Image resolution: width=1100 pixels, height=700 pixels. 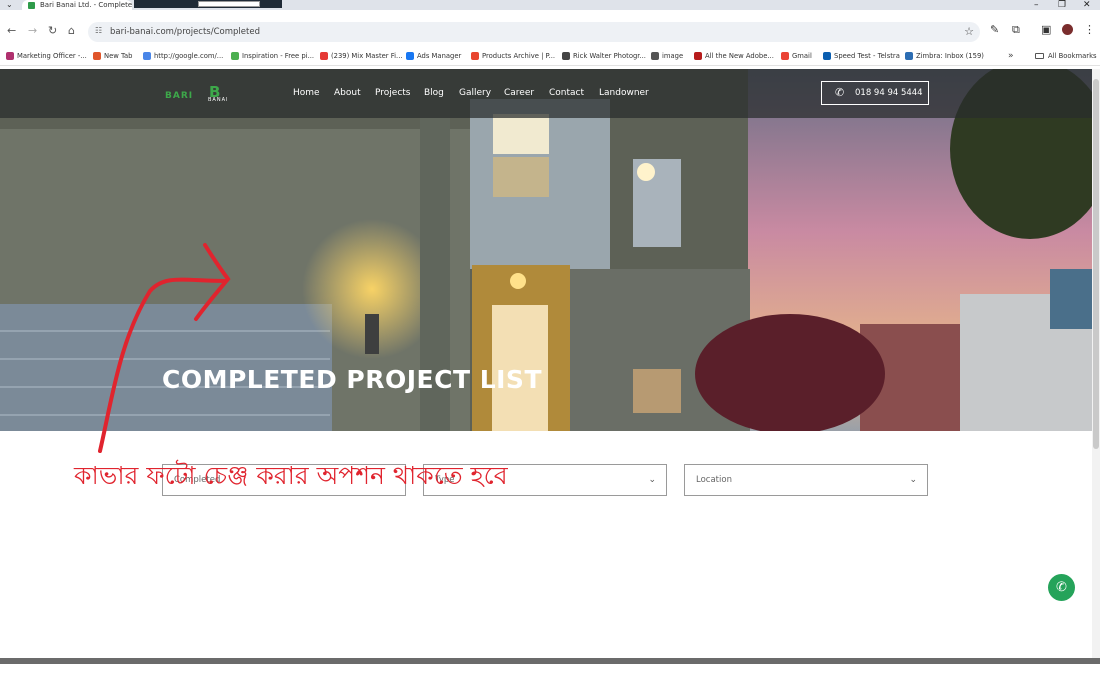 What do you see at coordinates (550, 5) in the screenshot?
I see `tab-strip: ⌄ Bari Banai Ltd. - Completed Pr – ❐ ✕` at bounding box center [550, 5].